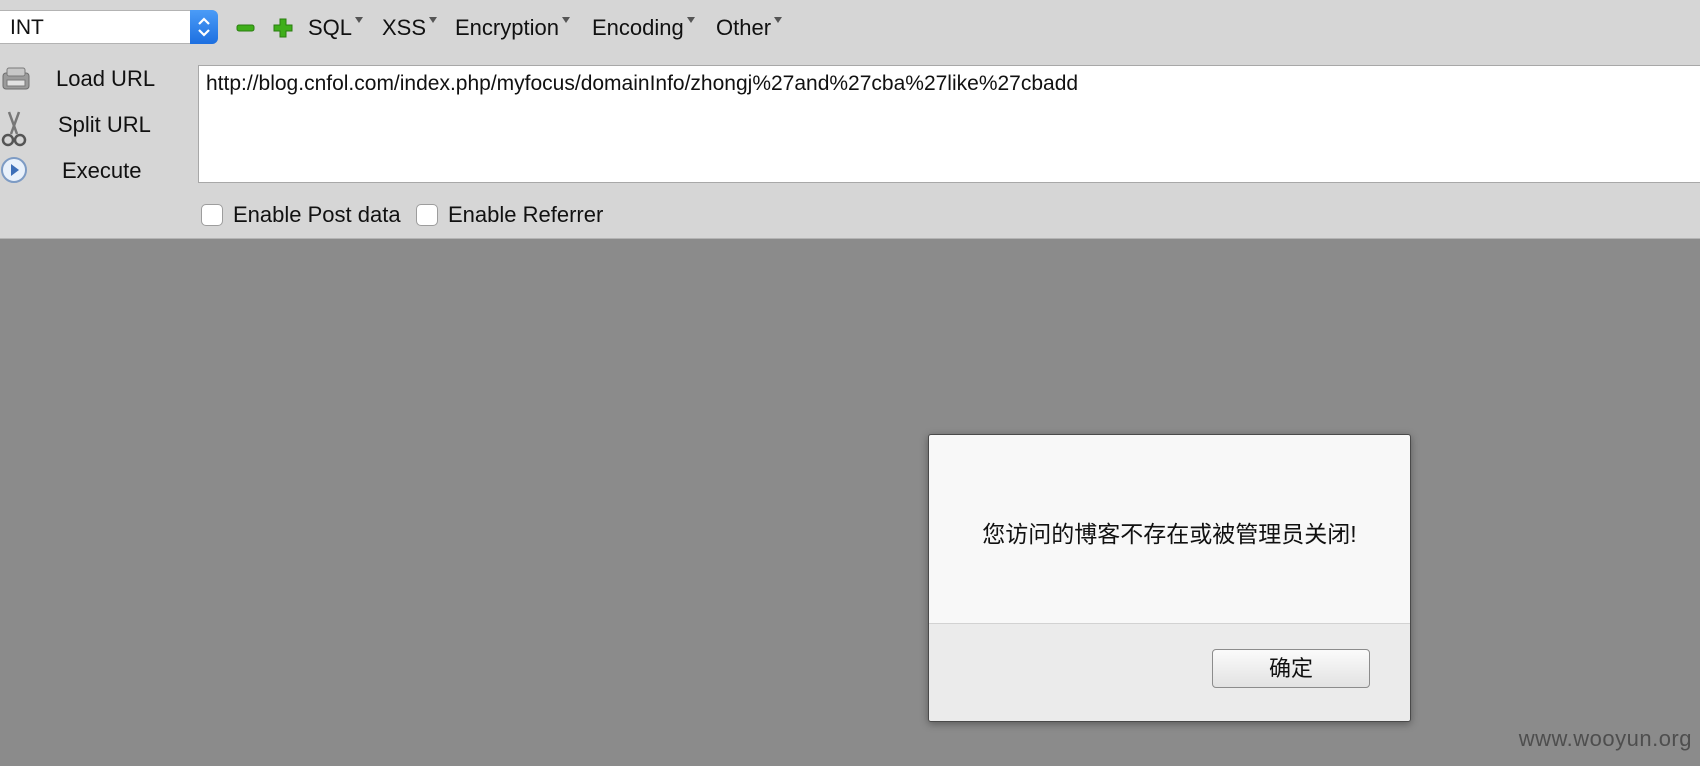 This screenshot has height=766, width=1700. What do you see at coordinates (427, 215) in the screenshot?
I see `referrer-checkbox-box` at bounding box center [427, 215].